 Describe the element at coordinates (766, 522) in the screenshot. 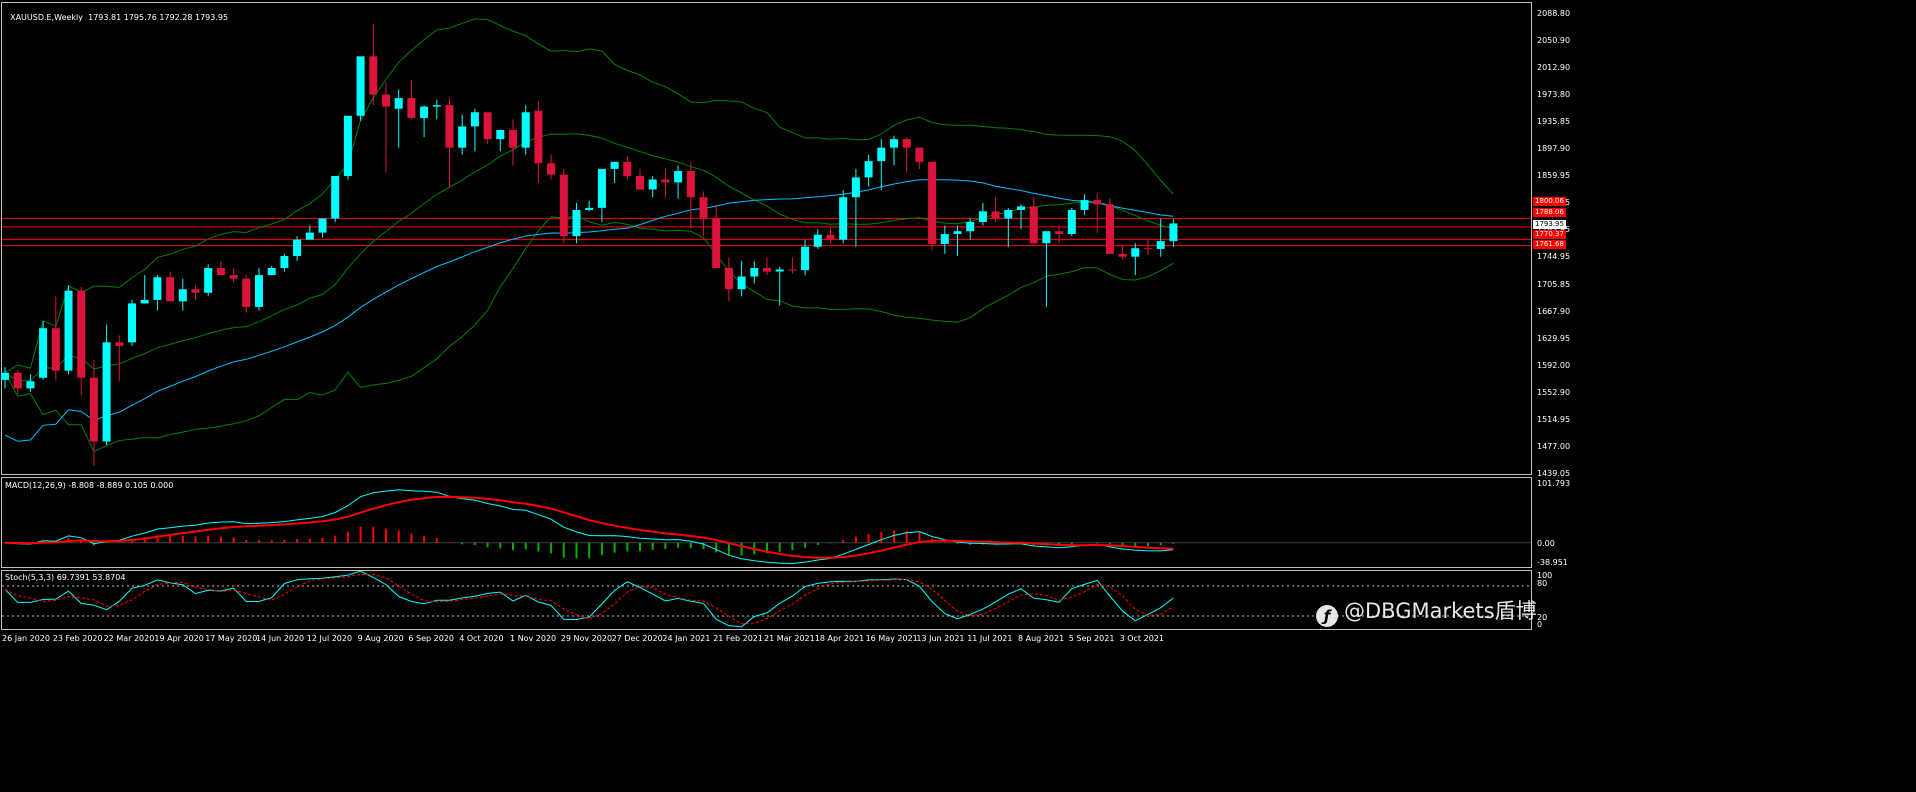

I see `macd-panel-border` at that location.